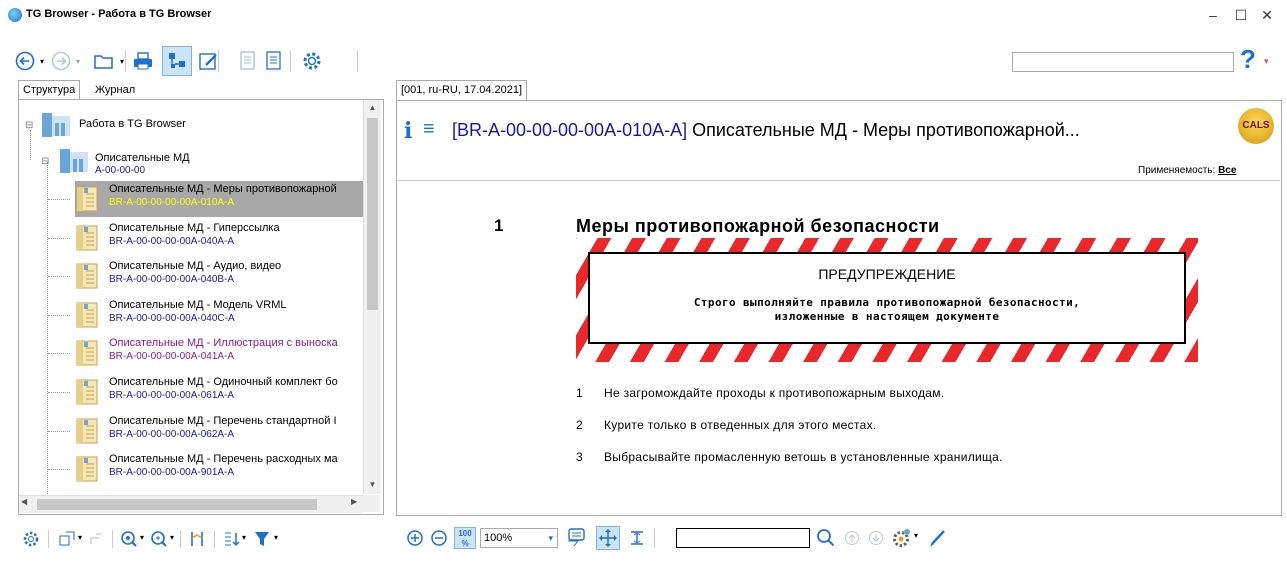  Describe the element at coordinates (1213, 15) in the screenshot. I see `minimize-button: –` at that location.